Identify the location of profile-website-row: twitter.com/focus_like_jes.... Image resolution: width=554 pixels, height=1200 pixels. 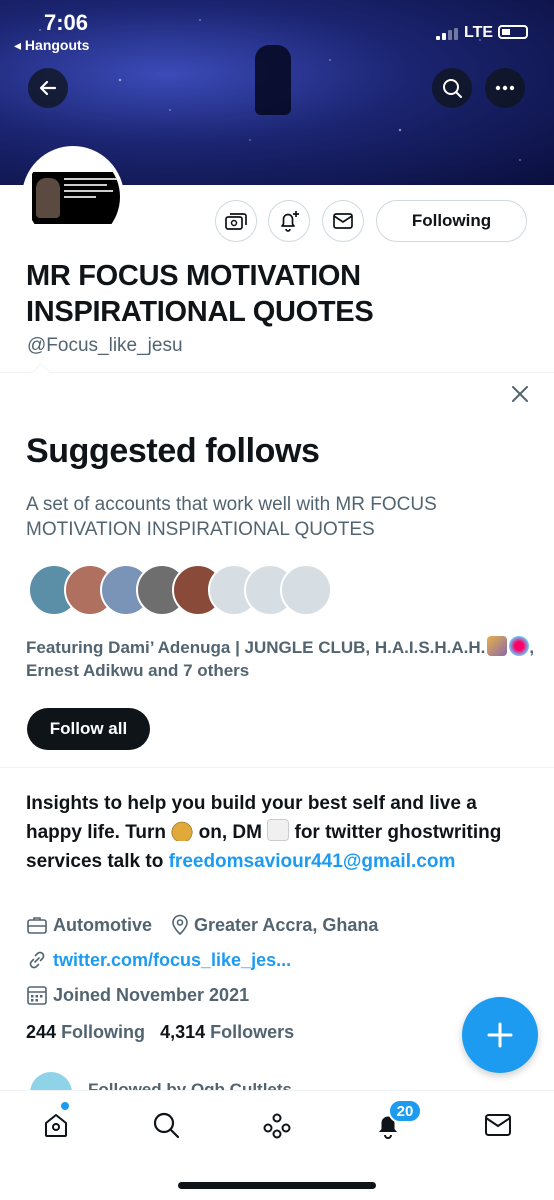
(158, 960).